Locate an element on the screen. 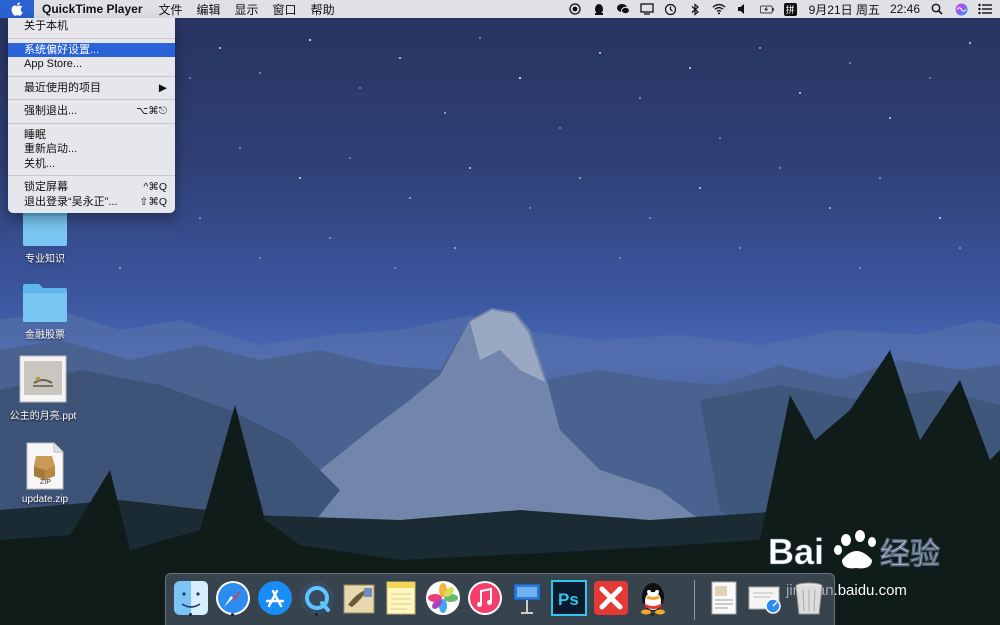 The height and width of the screenshot is (625, 1000). desktop-icon-folder-zhuanye: 专业知识 is located at coordinates (45, 238).